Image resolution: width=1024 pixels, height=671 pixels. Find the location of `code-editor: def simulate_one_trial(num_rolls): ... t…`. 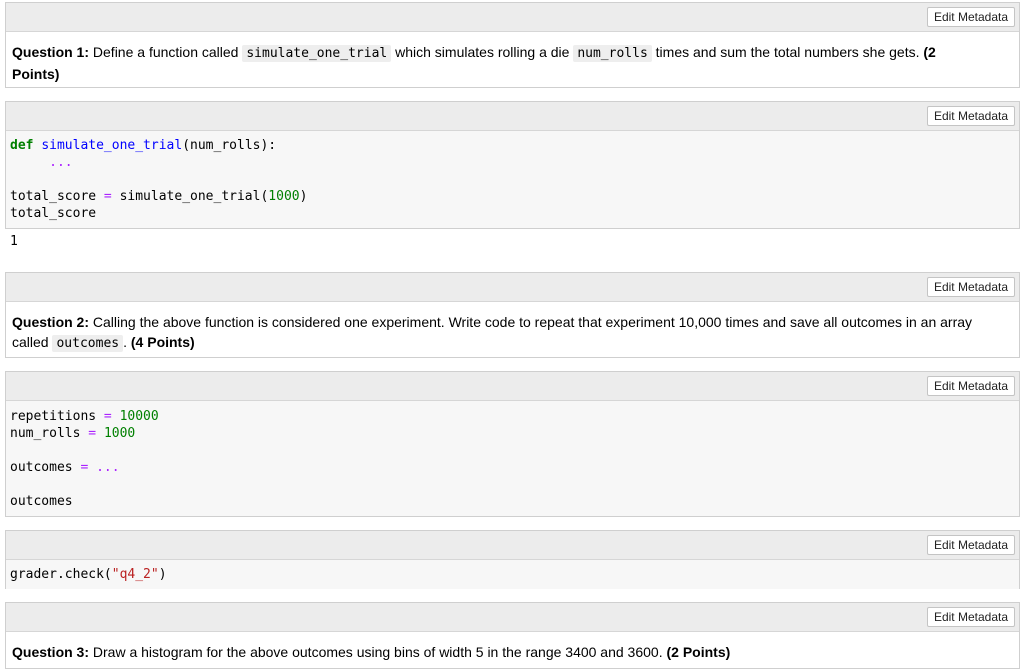

code-editor: def simulate_one_trial(num_rolls): ... t… is located at coordinates (512, 179).